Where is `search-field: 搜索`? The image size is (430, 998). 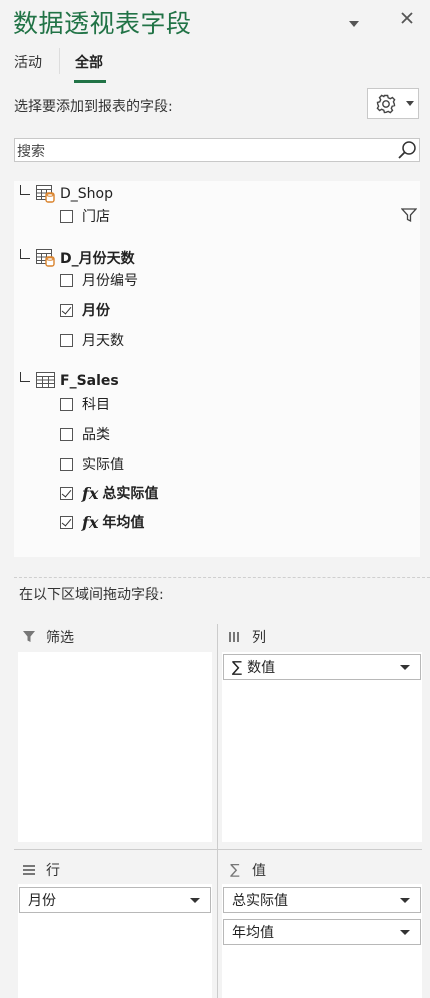
search-field: 搜索 is located at coordinates (217, 150).